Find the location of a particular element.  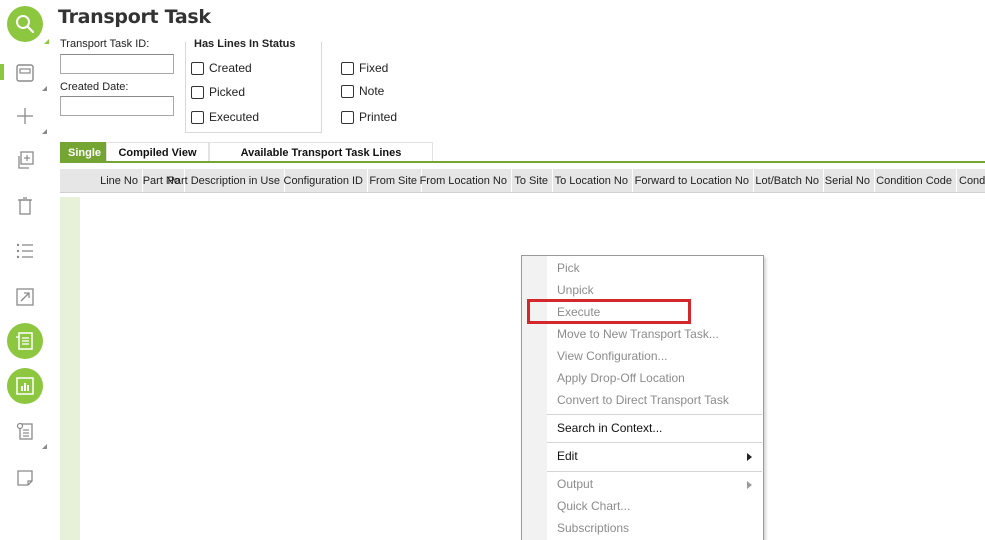

column-header-to-location-no: To Location No is located at coordinates (593, 180).